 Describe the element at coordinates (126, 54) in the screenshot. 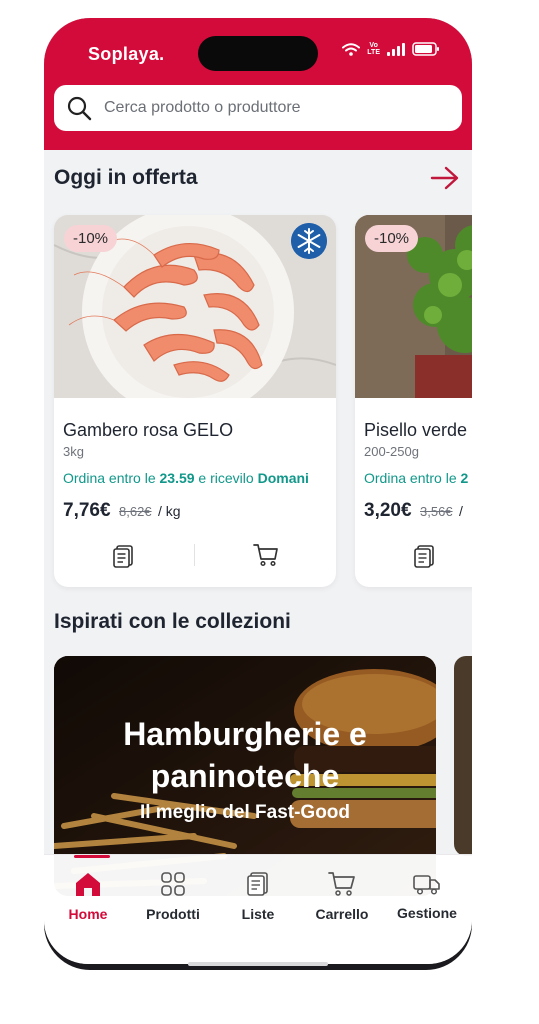

I see `brand-logo: Soplaya.` at that location.